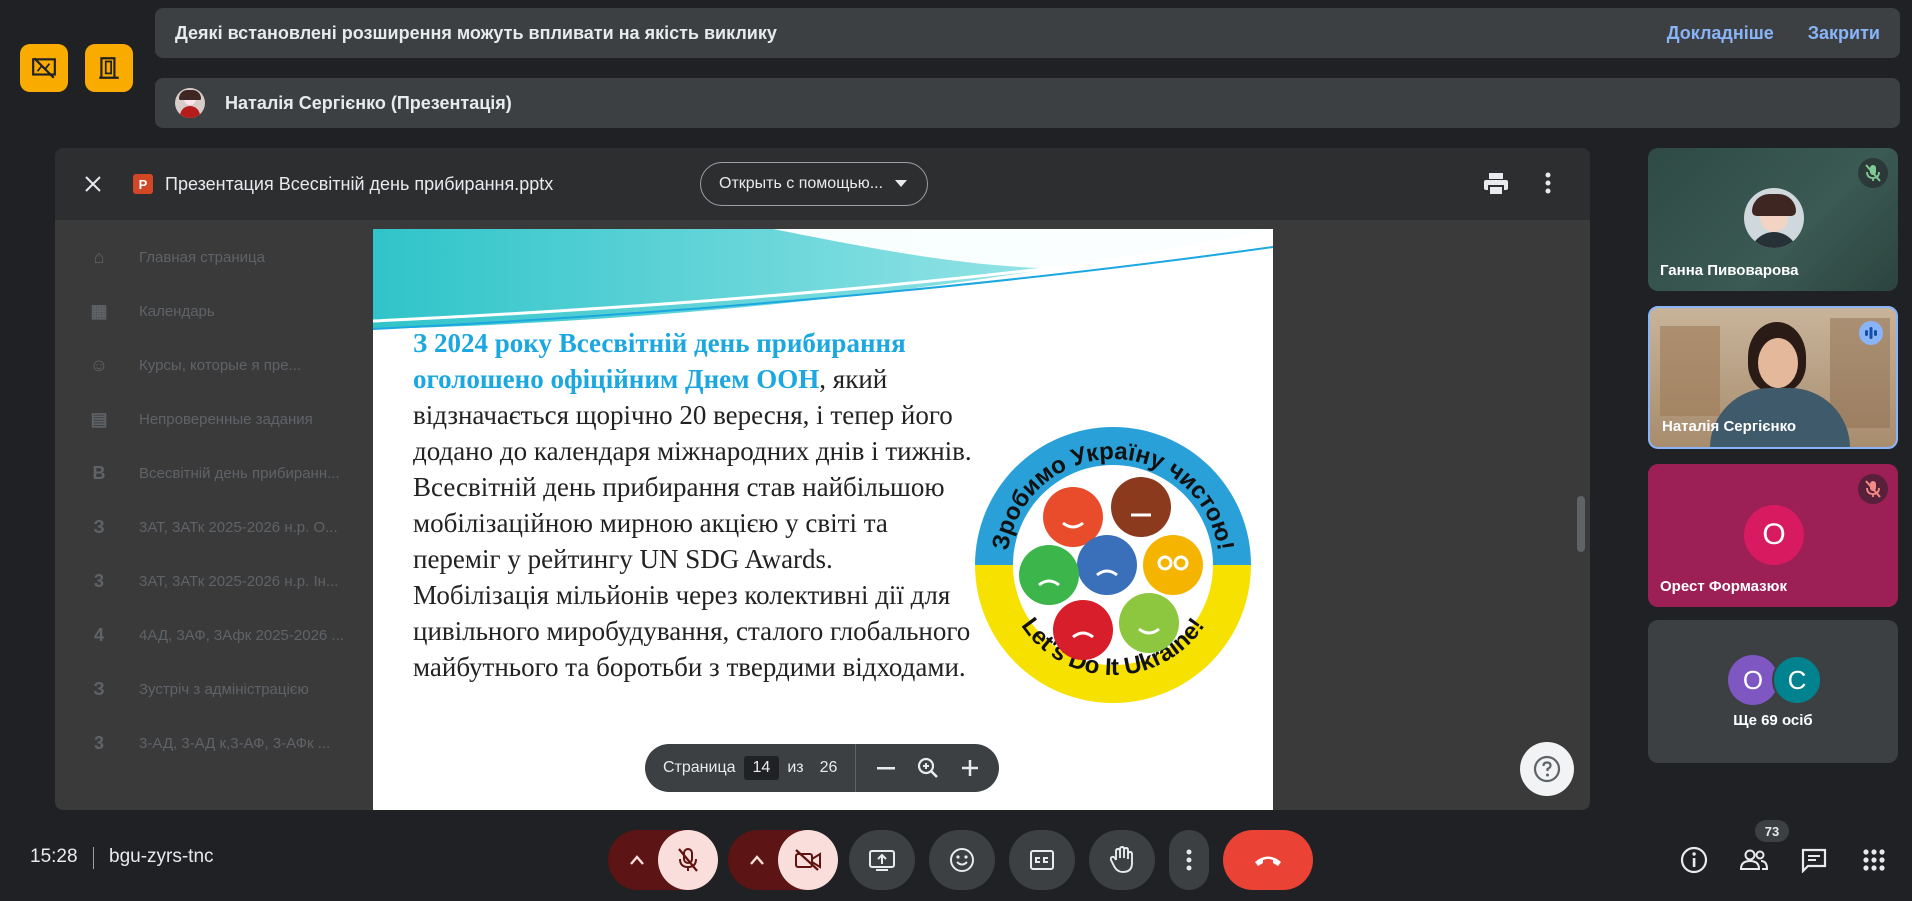  I want to click on minus-icon, so click(886, 768).